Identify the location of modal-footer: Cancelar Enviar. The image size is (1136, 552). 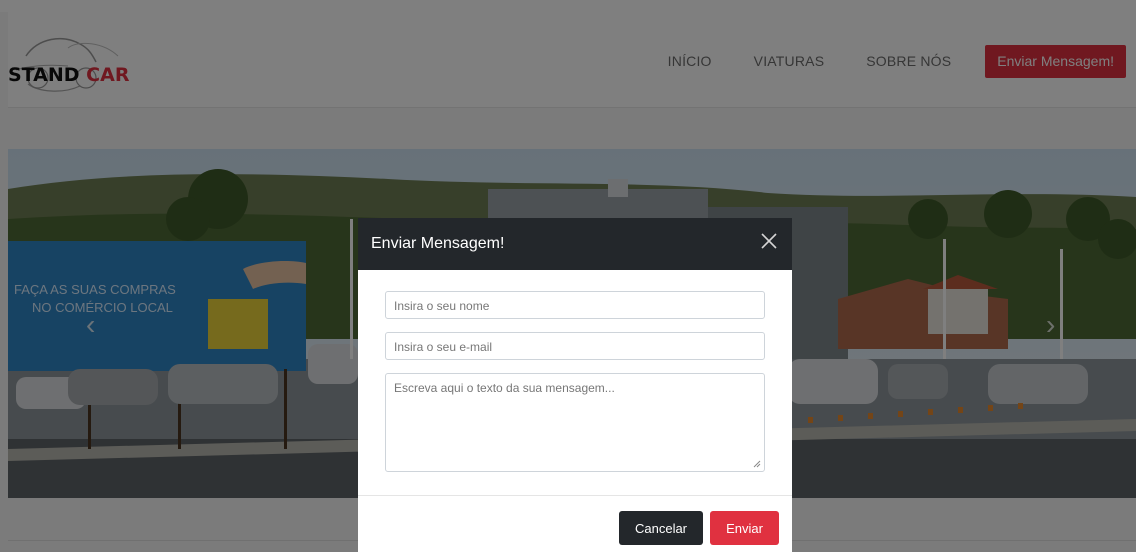
(575, 523).